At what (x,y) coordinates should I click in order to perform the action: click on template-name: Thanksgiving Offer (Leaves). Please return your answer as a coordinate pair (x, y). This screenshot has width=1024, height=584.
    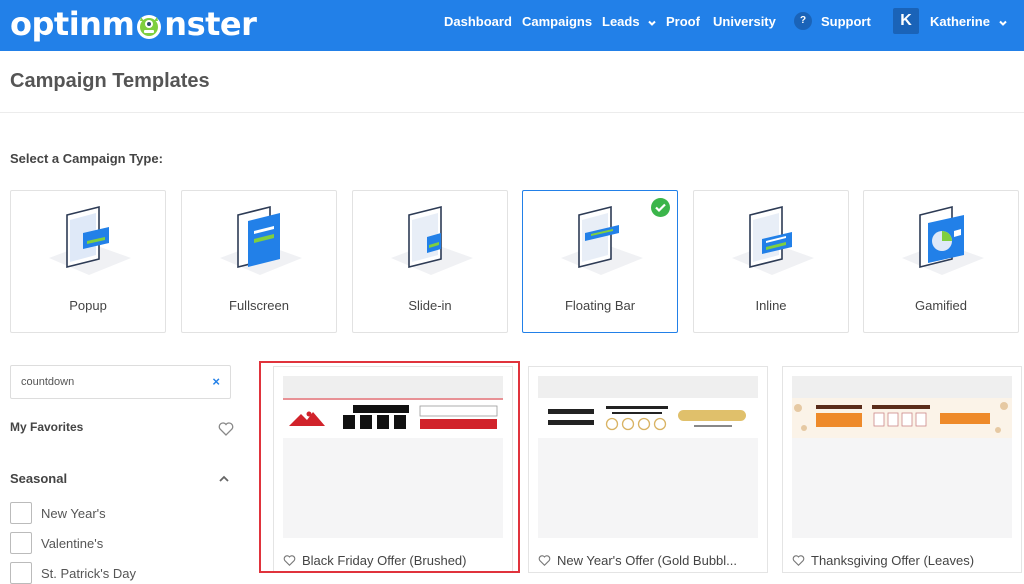
    Looking at the image, I should click on (883, 560).